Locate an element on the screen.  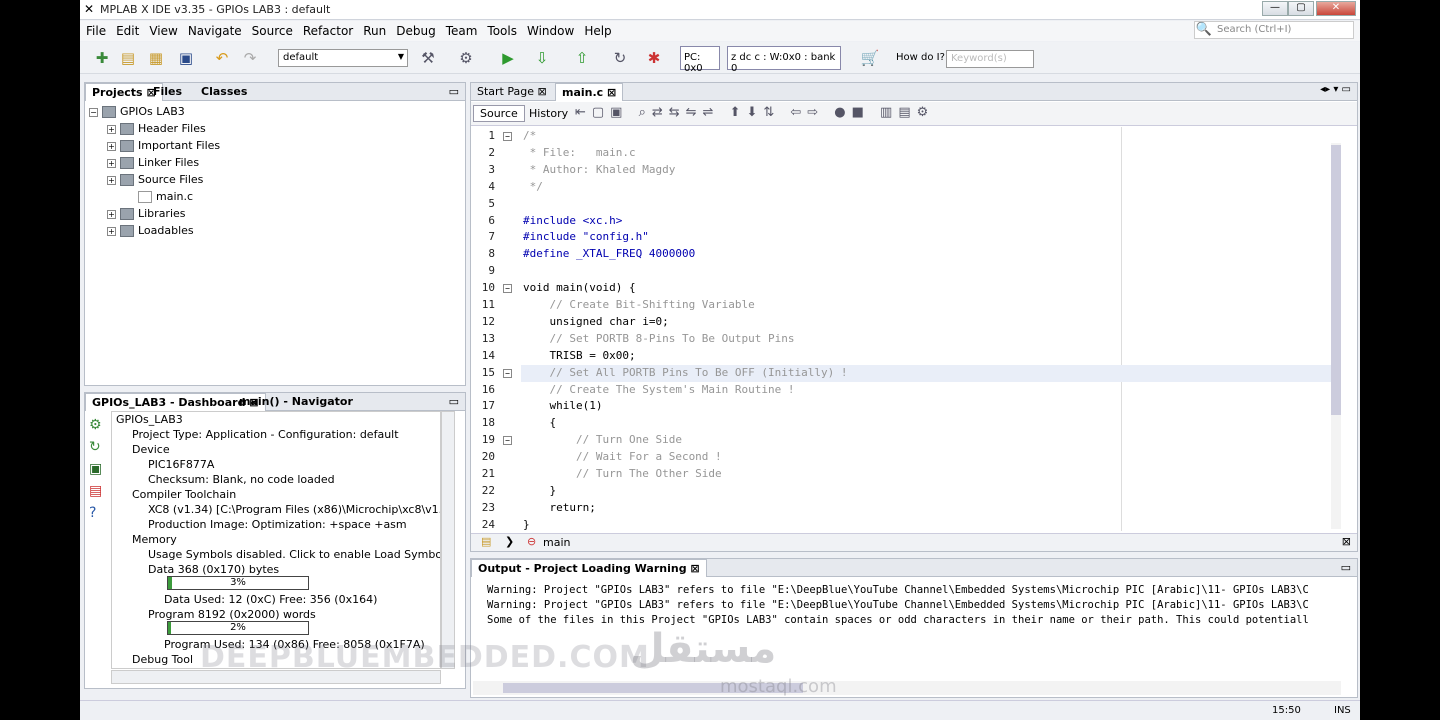
tab-output: Output - Project Loading Warning ⊠ is located at coordinates (589, 568).